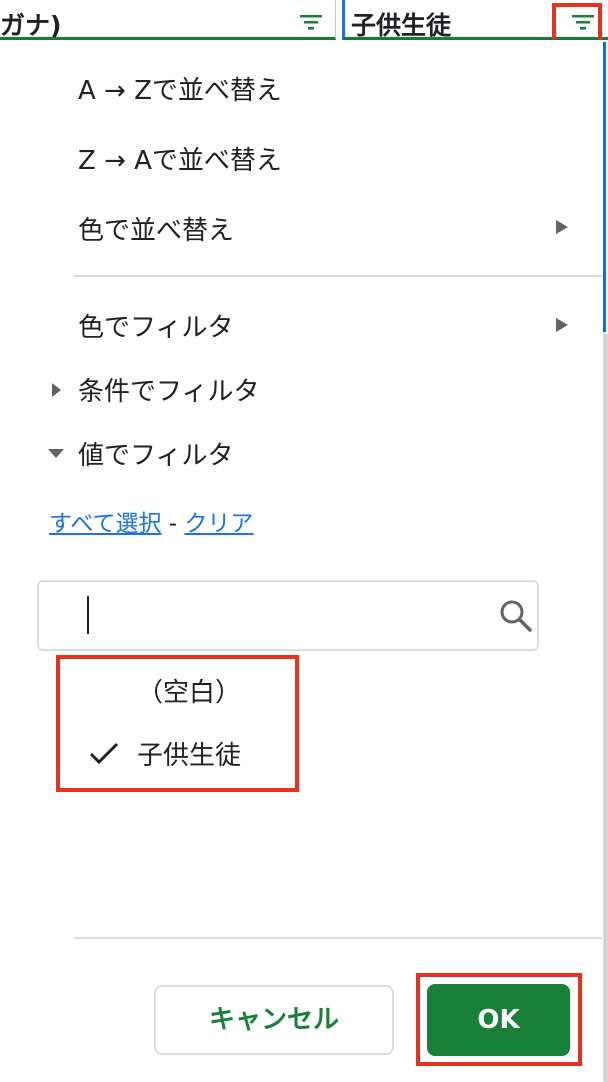 This screenshot has height=1082, width=608. I want to click on search-icon, so click(516, 616).